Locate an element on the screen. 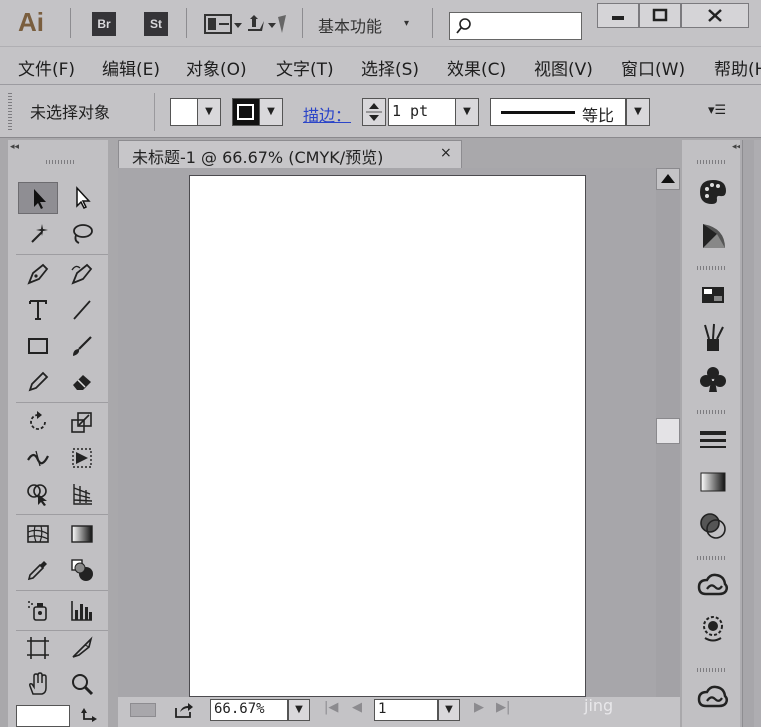 This screenshot has height=727, width=761. menu-object: 对象(O) is located at coordinates (216, 67).